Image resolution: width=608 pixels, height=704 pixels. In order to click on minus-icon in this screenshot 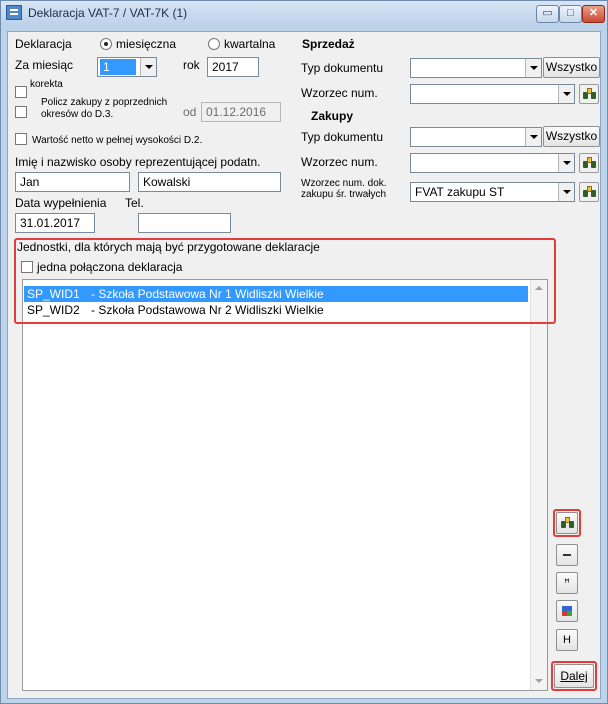, I will do `click(567, 555)`.